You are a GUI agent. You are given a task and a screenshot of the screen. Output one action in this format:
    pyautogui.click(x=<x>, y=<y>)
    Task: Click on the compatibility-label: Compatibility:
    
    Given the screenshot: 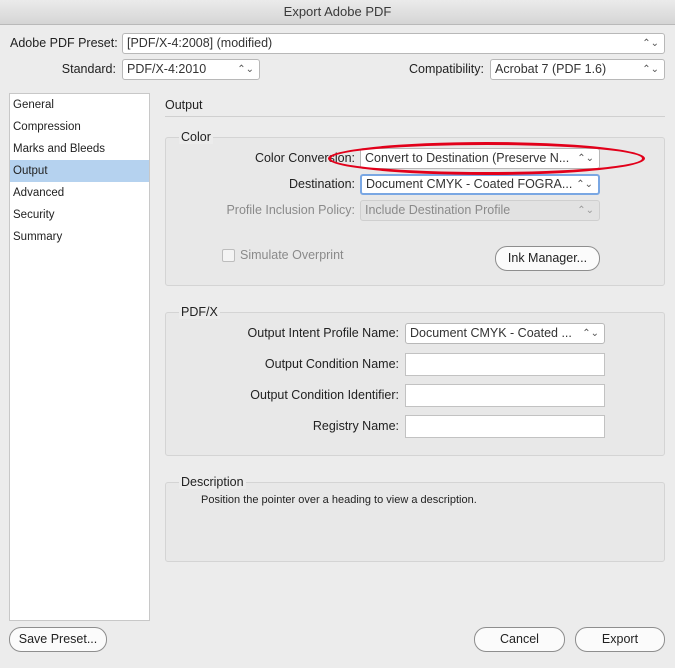 What is the action you would take?
    pyautogui.click(x=446, y=69)
    